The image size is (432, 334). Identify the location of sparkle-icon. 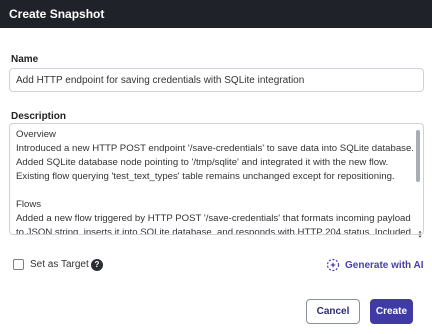
(333, 265).